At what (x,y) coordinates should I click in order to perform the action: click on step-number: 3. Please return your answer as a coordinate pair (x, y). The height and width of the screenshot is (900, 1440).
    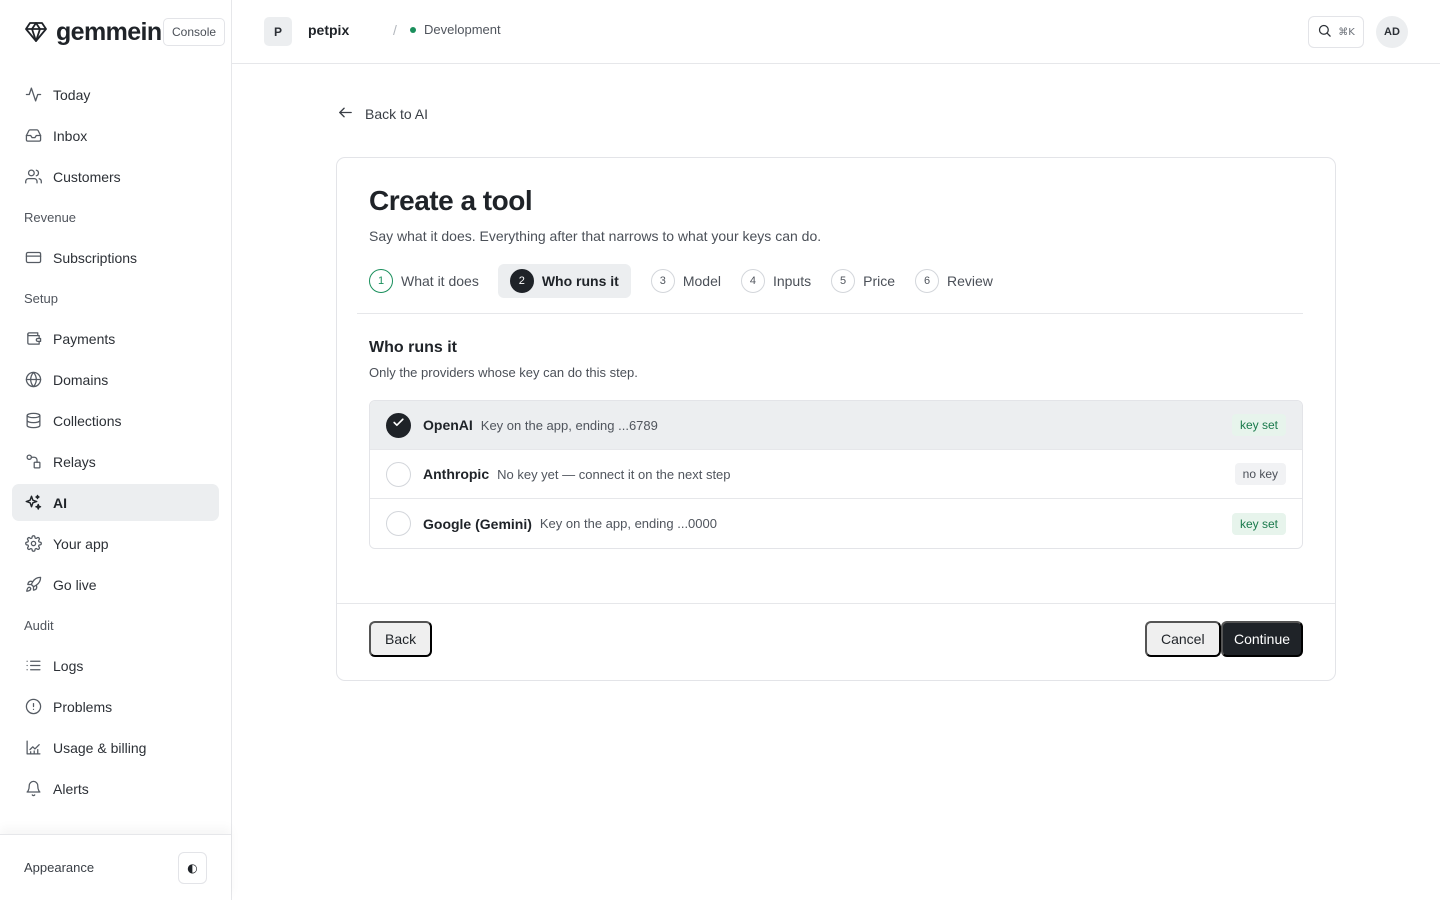
    Looking at the image, I should click on (662, 281).